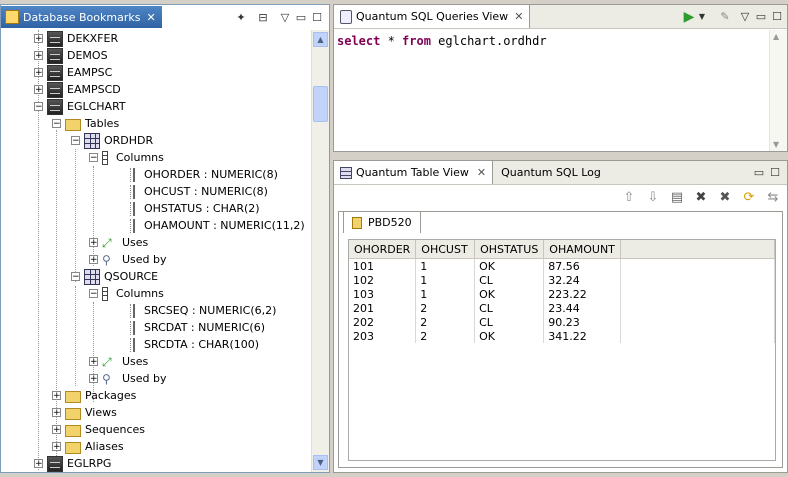 This screenshot has height=477, width=788. I want to click on move-up-icon: ⇧, so click(629, 197).